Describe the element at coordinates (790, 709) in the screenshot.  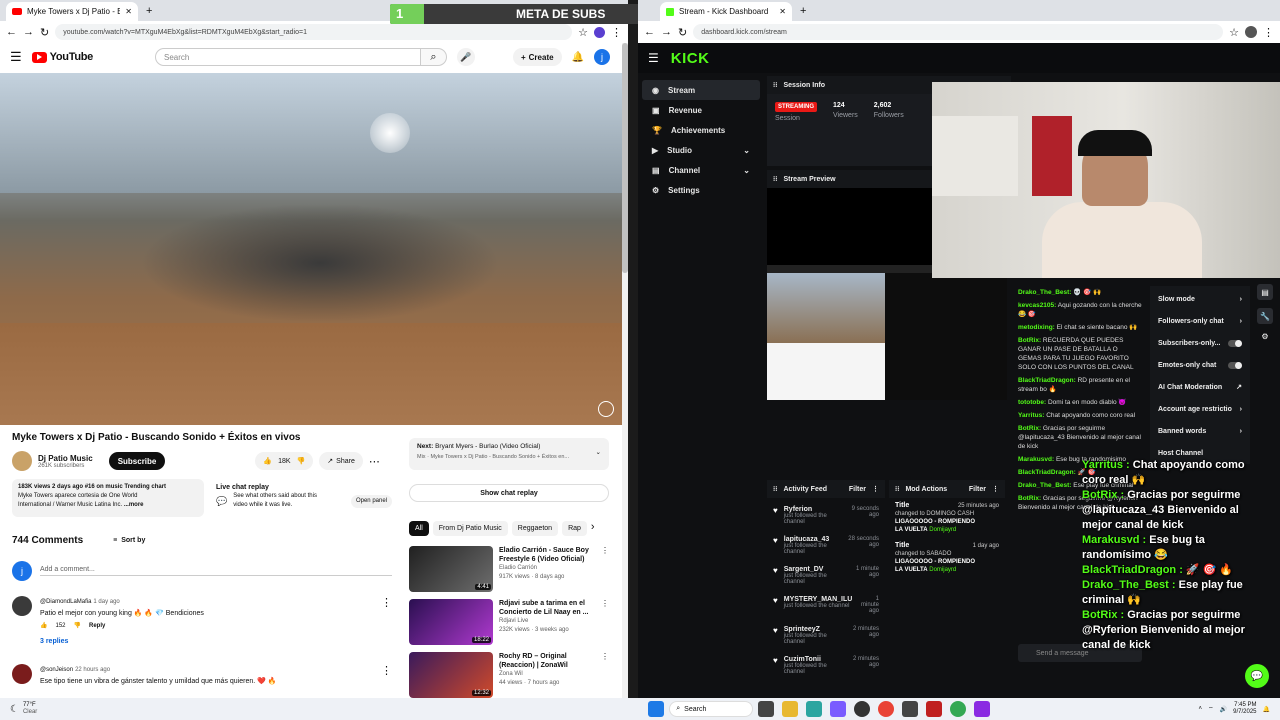
I see `file-explorer-icon` at that location.